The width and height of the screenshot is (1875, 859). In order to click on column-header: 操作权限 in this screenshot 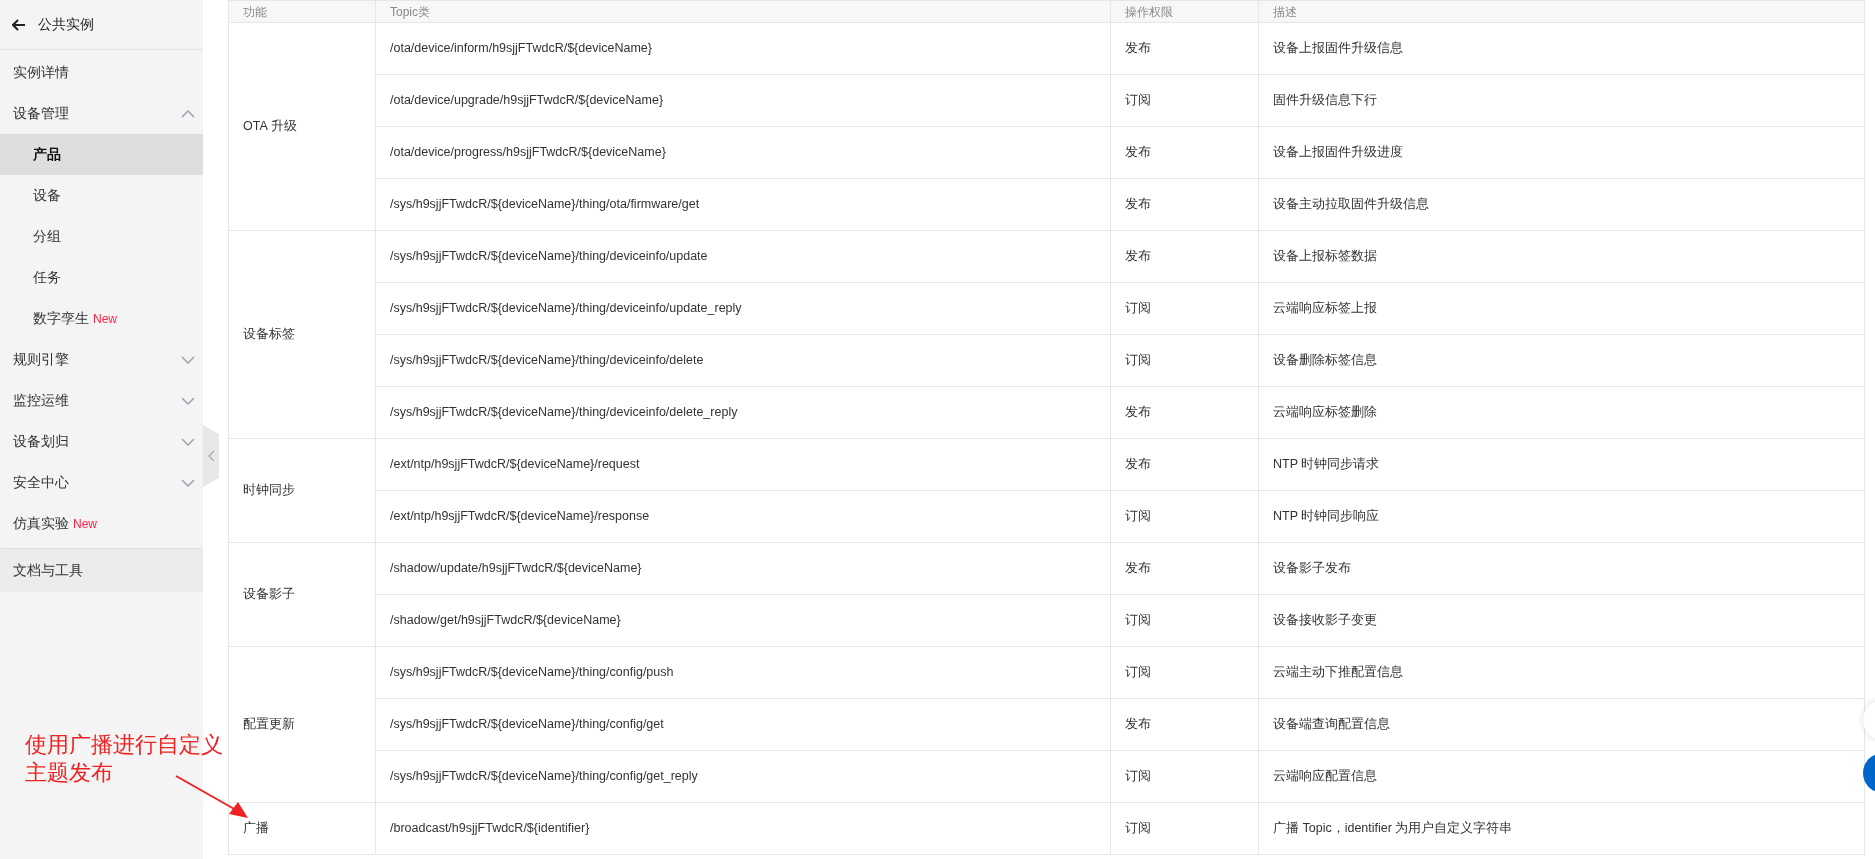, I will do `click(1184, 11)`.